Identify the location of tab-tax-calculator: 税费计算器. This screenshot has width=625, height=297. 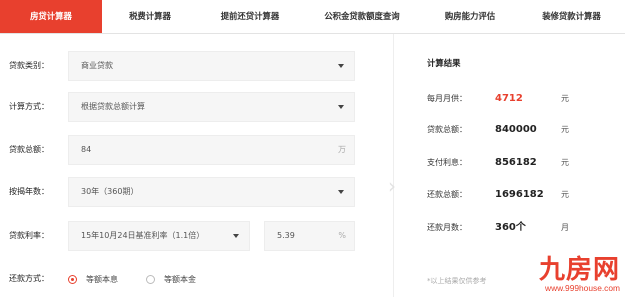
(150, 16).